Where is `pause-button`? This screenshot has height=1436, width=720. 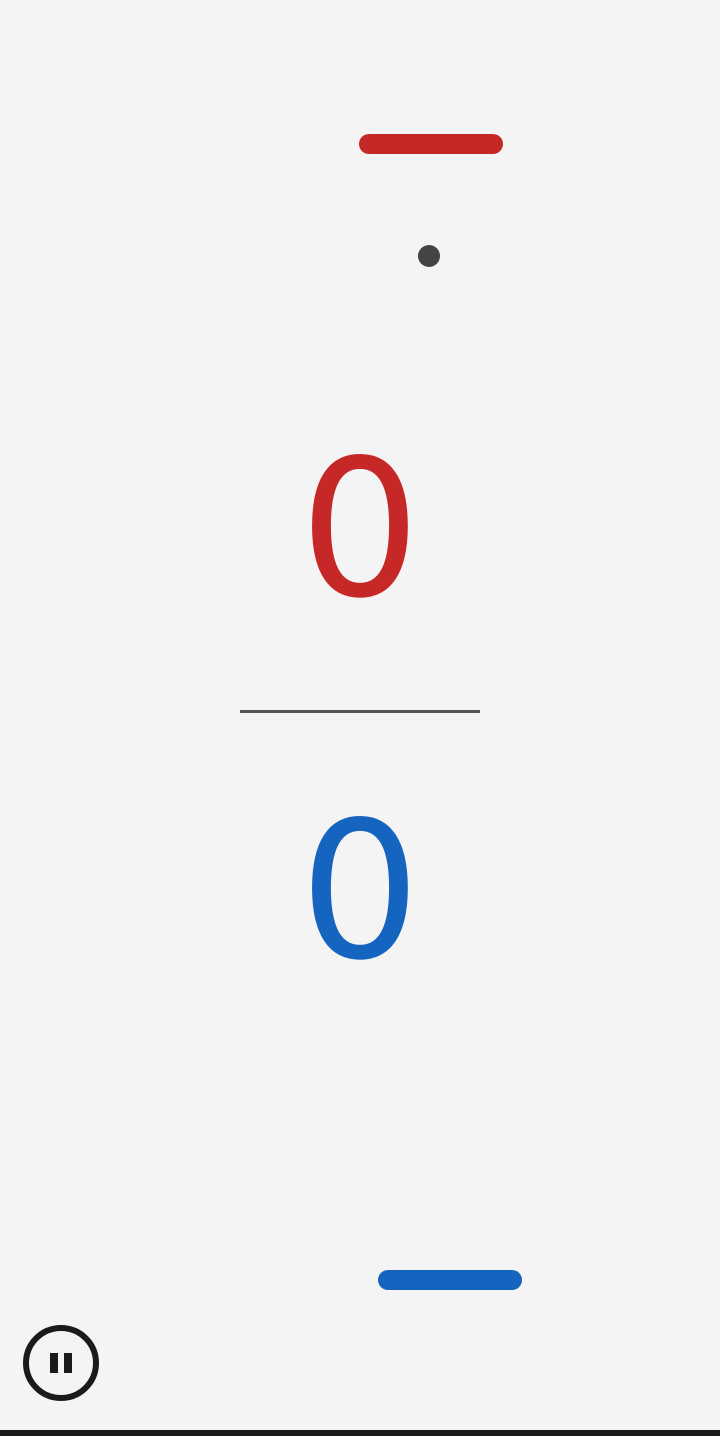
pause-button is located at coordinates (61, 1363).